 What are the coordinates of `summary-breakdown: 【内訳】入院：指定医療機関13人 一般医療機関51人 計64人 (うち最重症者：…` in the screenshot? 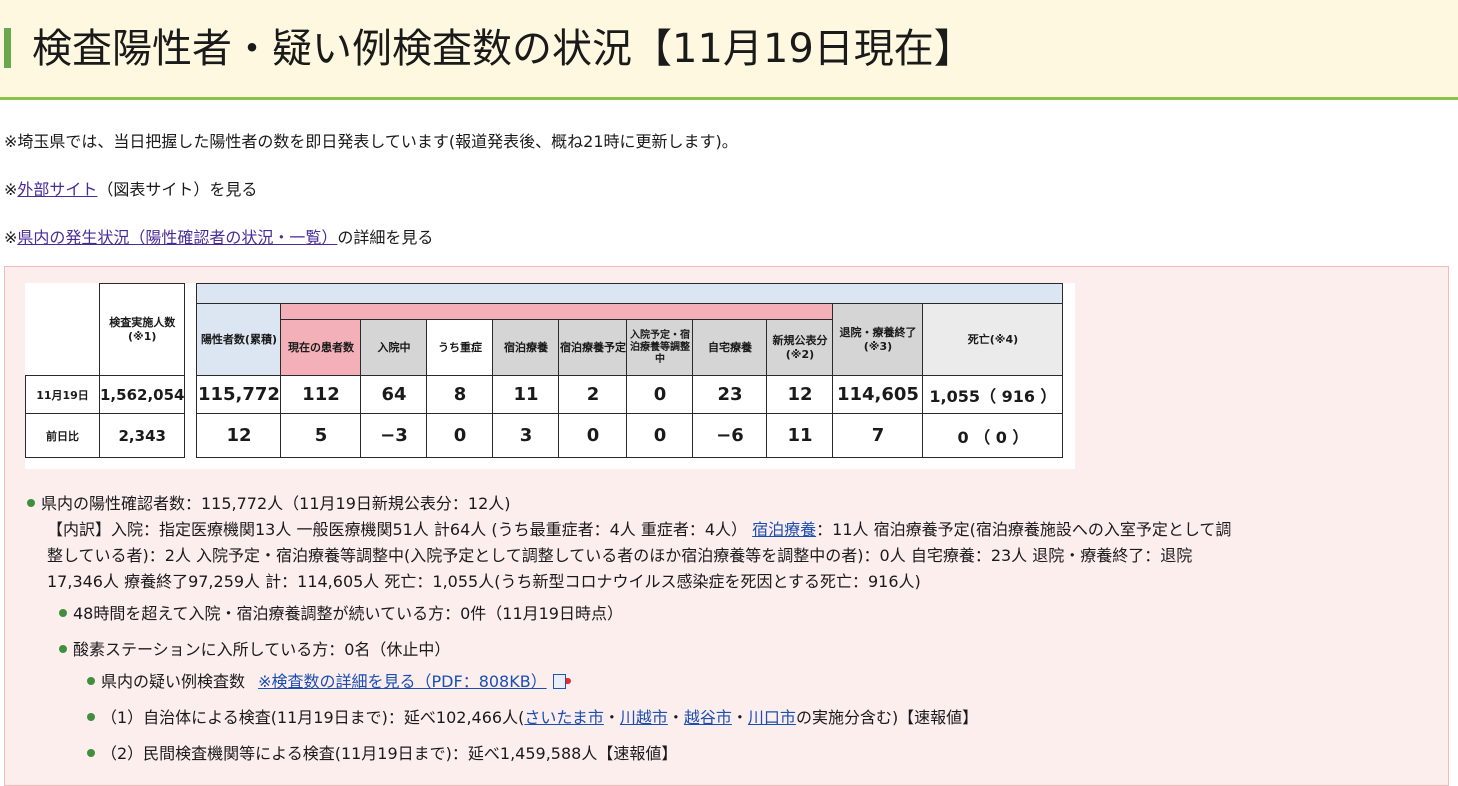 It's located at (639, 530).